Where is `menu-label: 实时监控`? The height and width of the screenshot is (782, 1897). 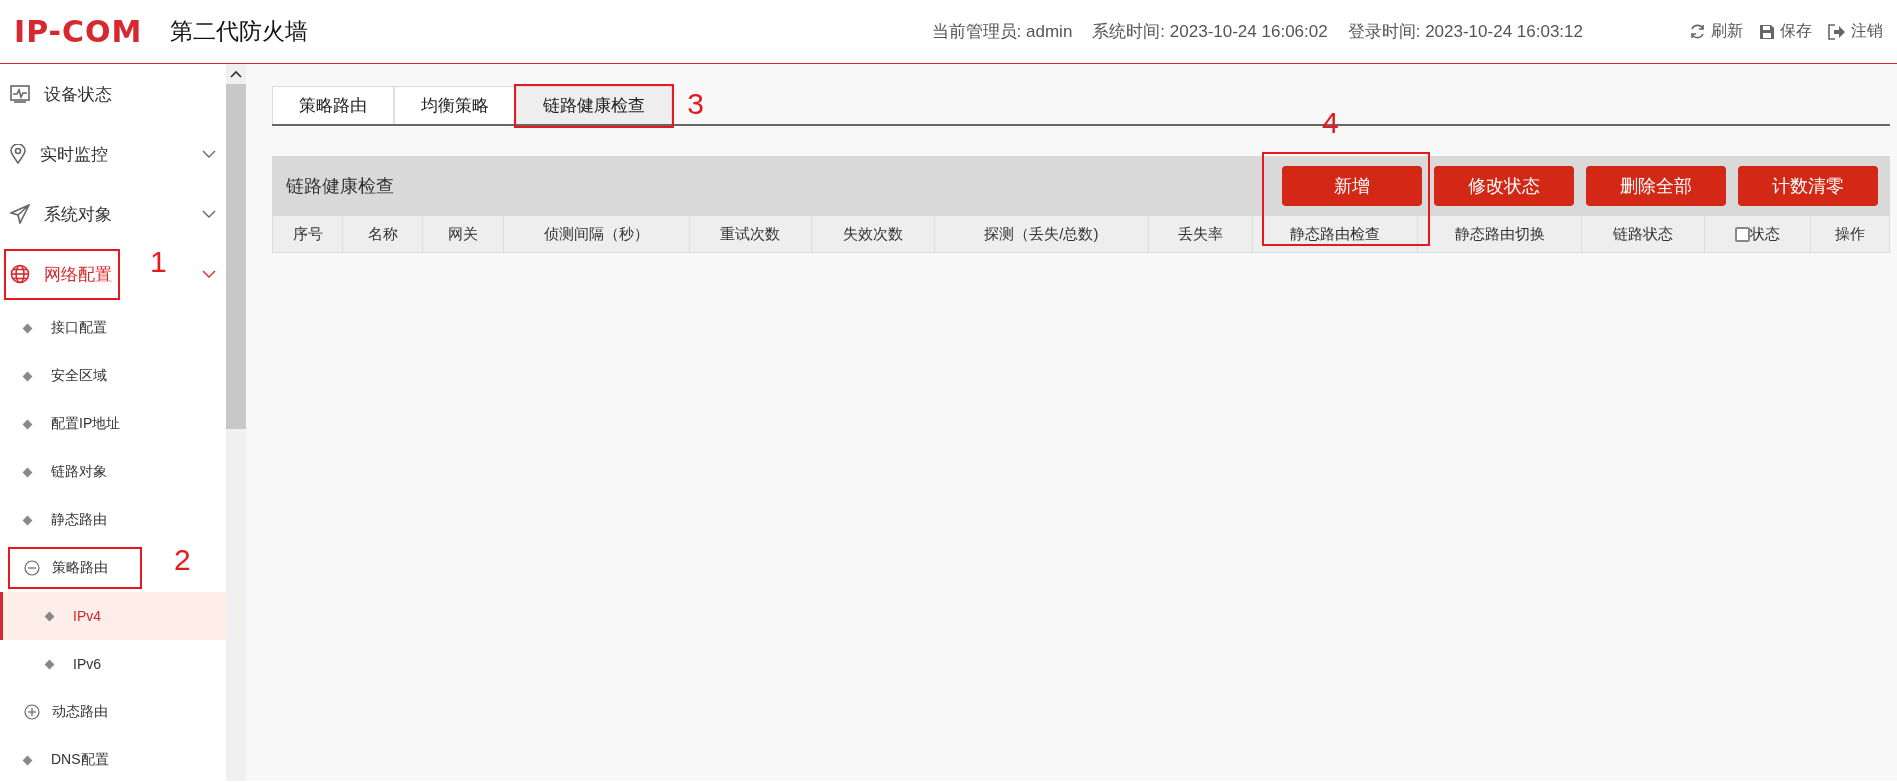 menu-label: 实时监控 is located at coordinates (74, 154).